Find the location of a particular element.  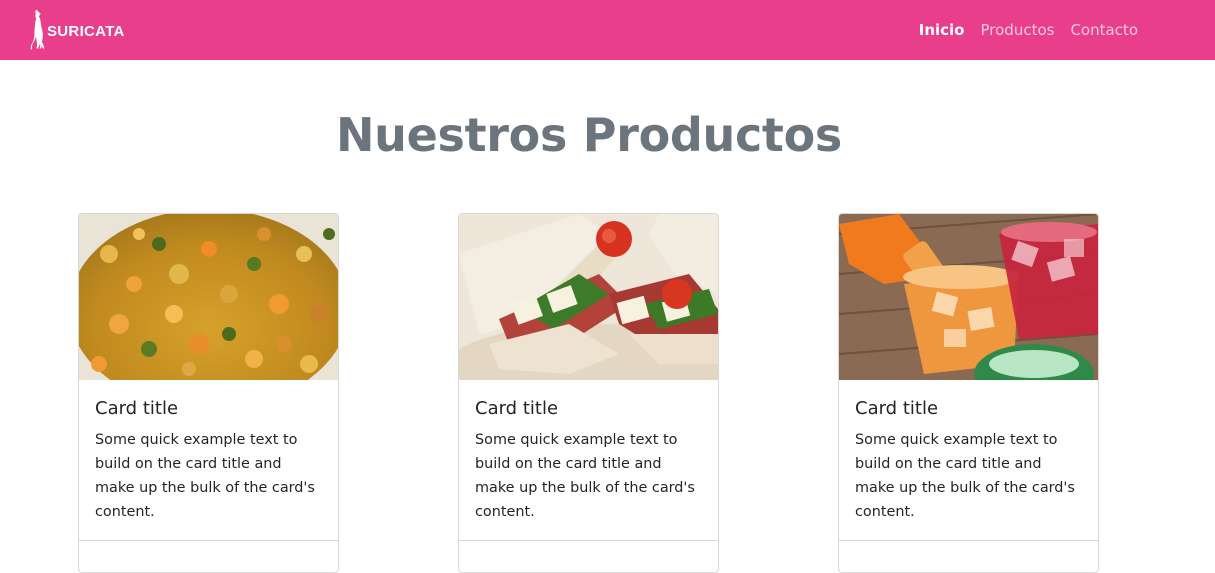

brand-link: SURICATA is located at coordinates (76, 30).